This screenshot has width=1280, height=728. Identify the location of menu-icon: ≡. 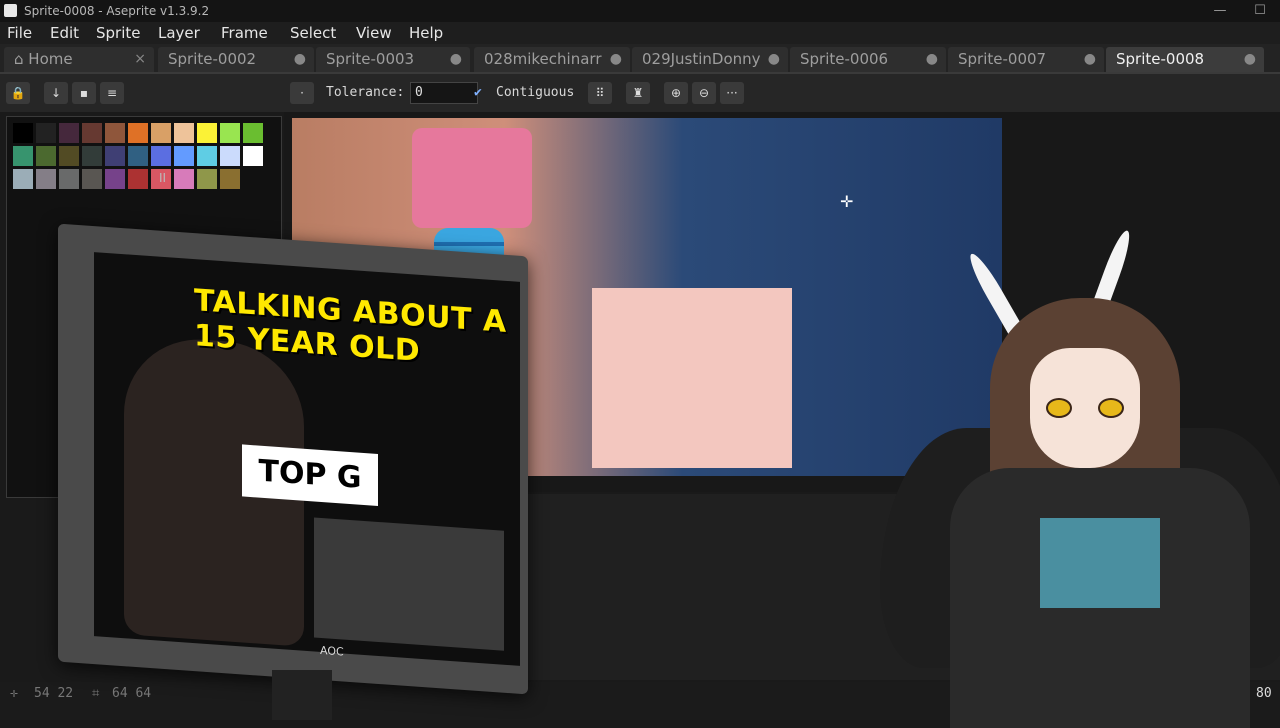
(112, 93).